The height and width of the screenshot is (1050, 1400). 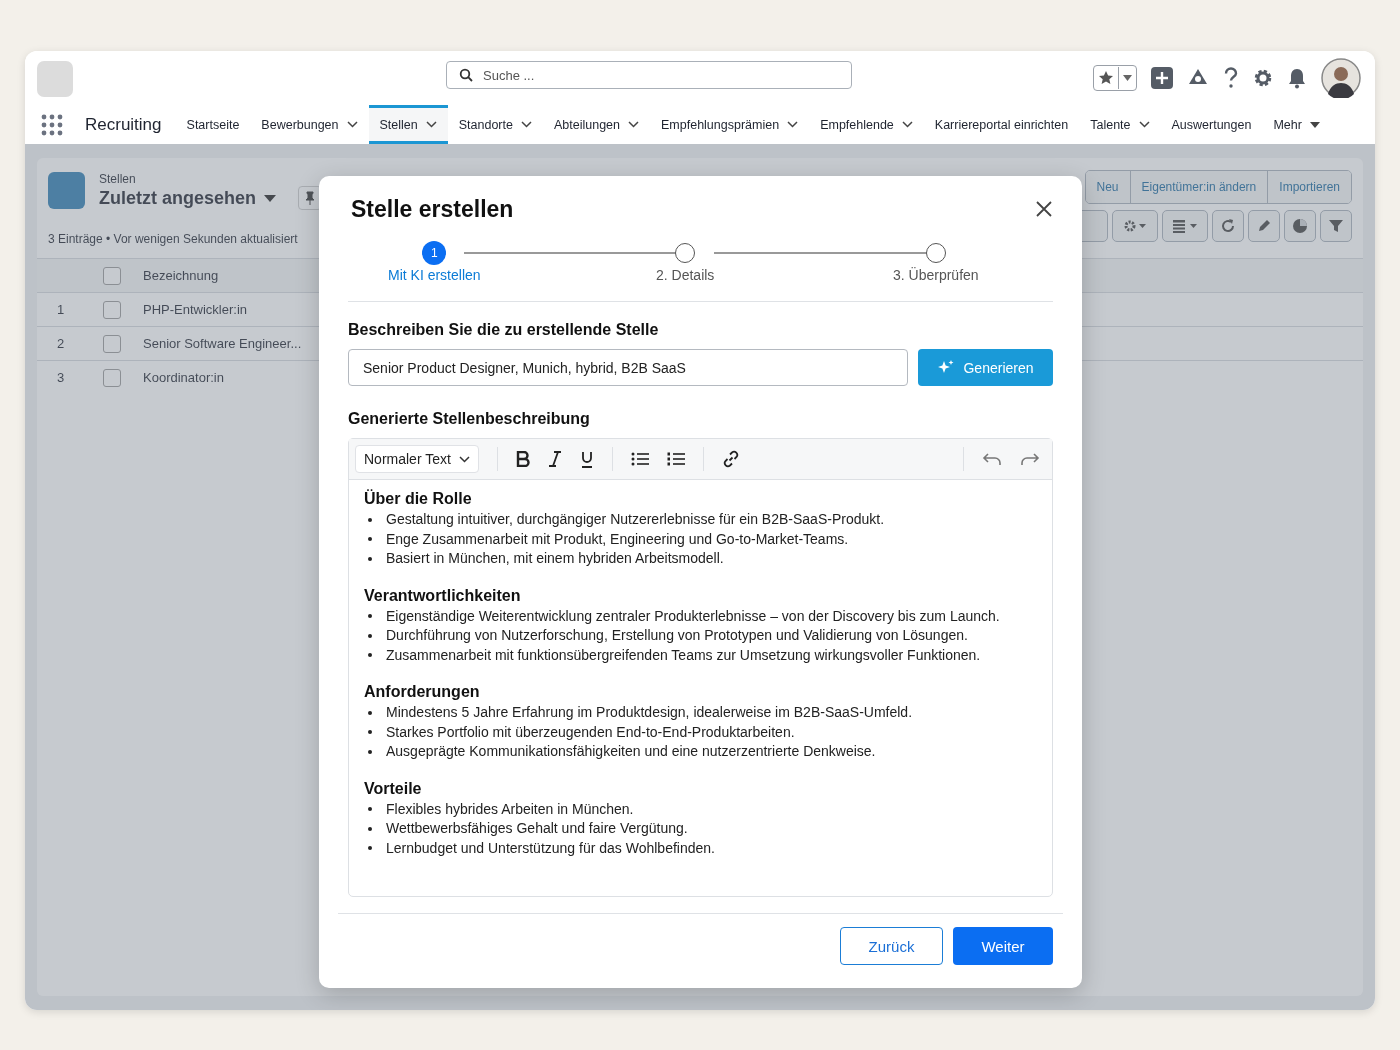 I want to click on bell-icon, so click(x=1297, y=78).